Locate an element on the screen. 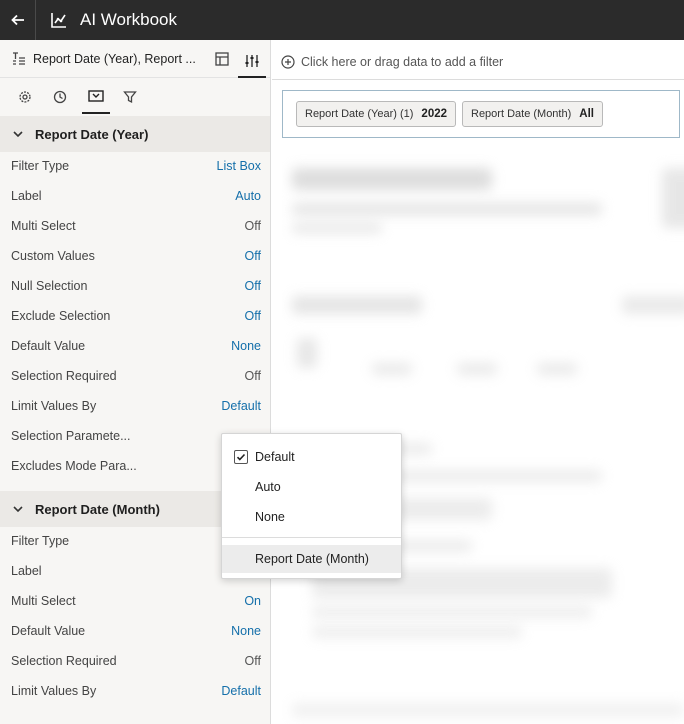  property-value: Auto is located at coordinates (248, 196).